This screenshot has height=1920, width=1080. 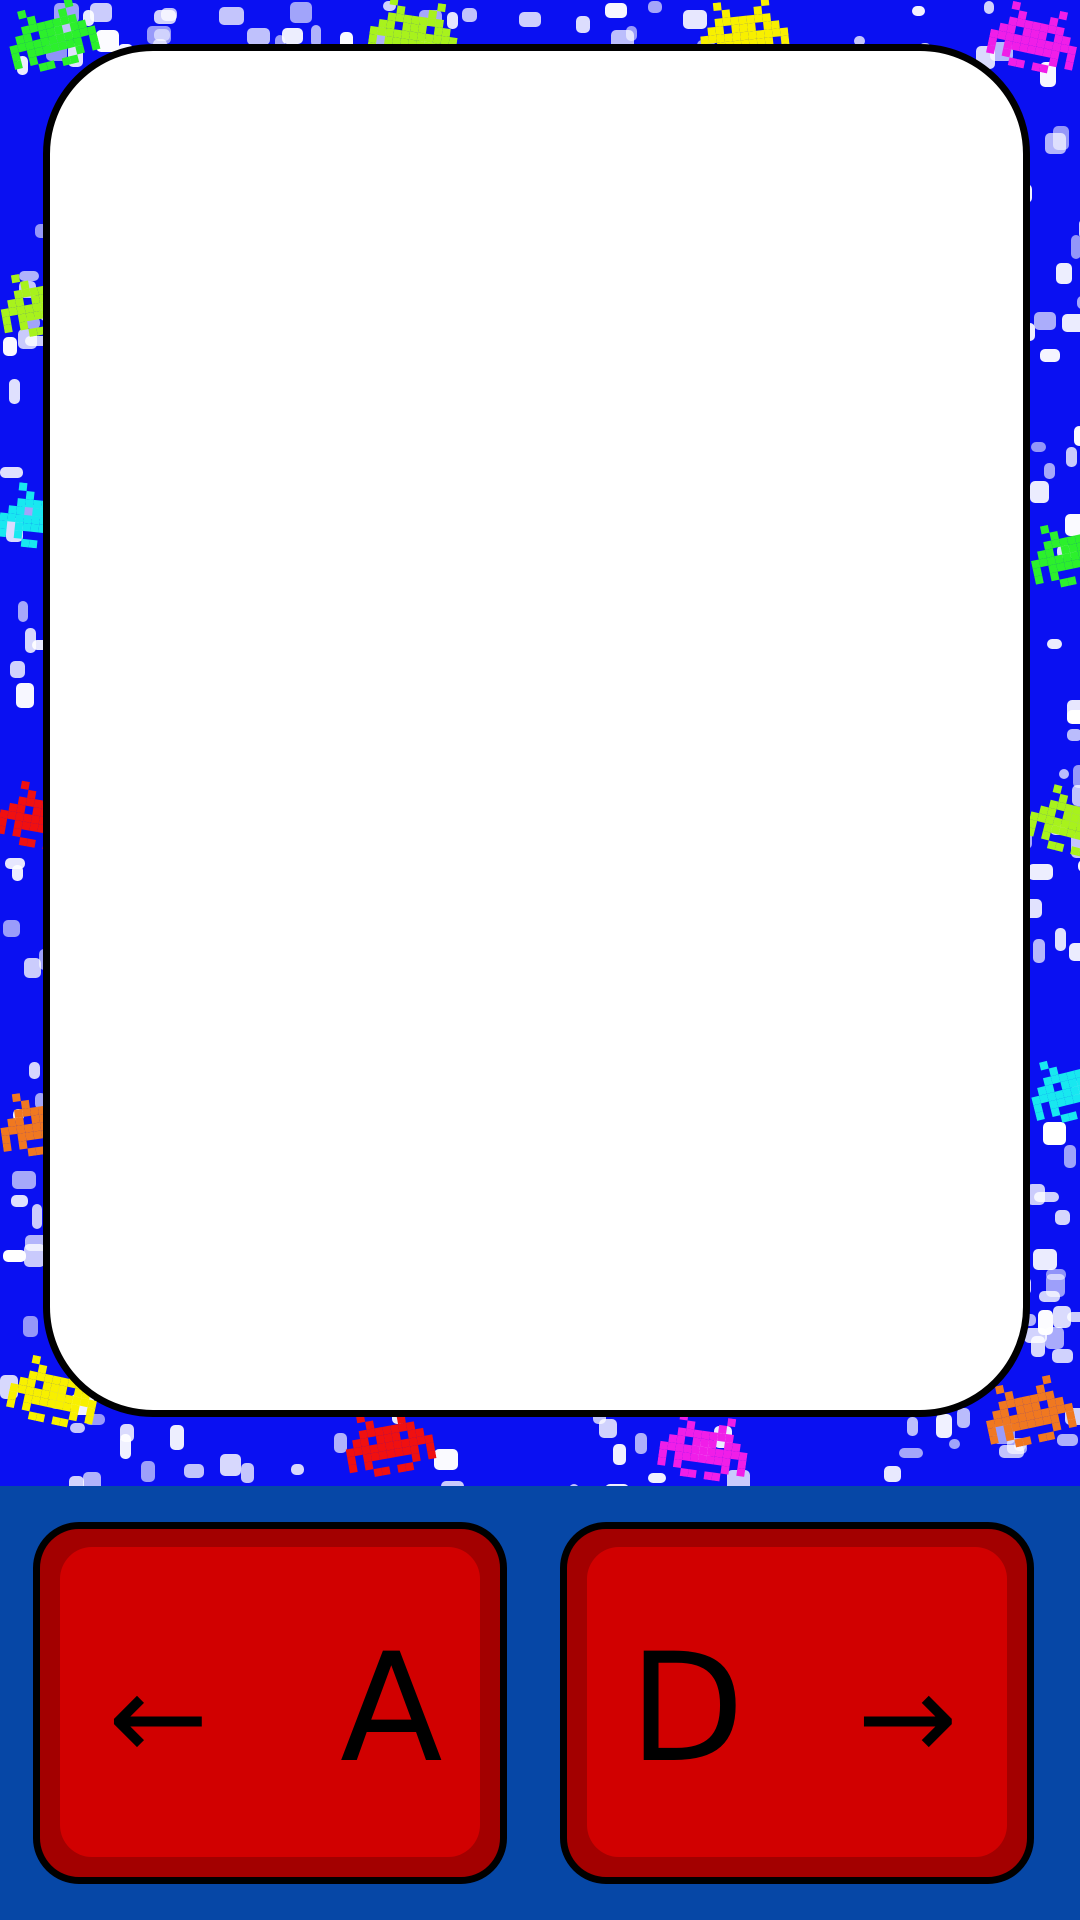 I want to click on key-label-d: D, so click(x=687, y=1709).